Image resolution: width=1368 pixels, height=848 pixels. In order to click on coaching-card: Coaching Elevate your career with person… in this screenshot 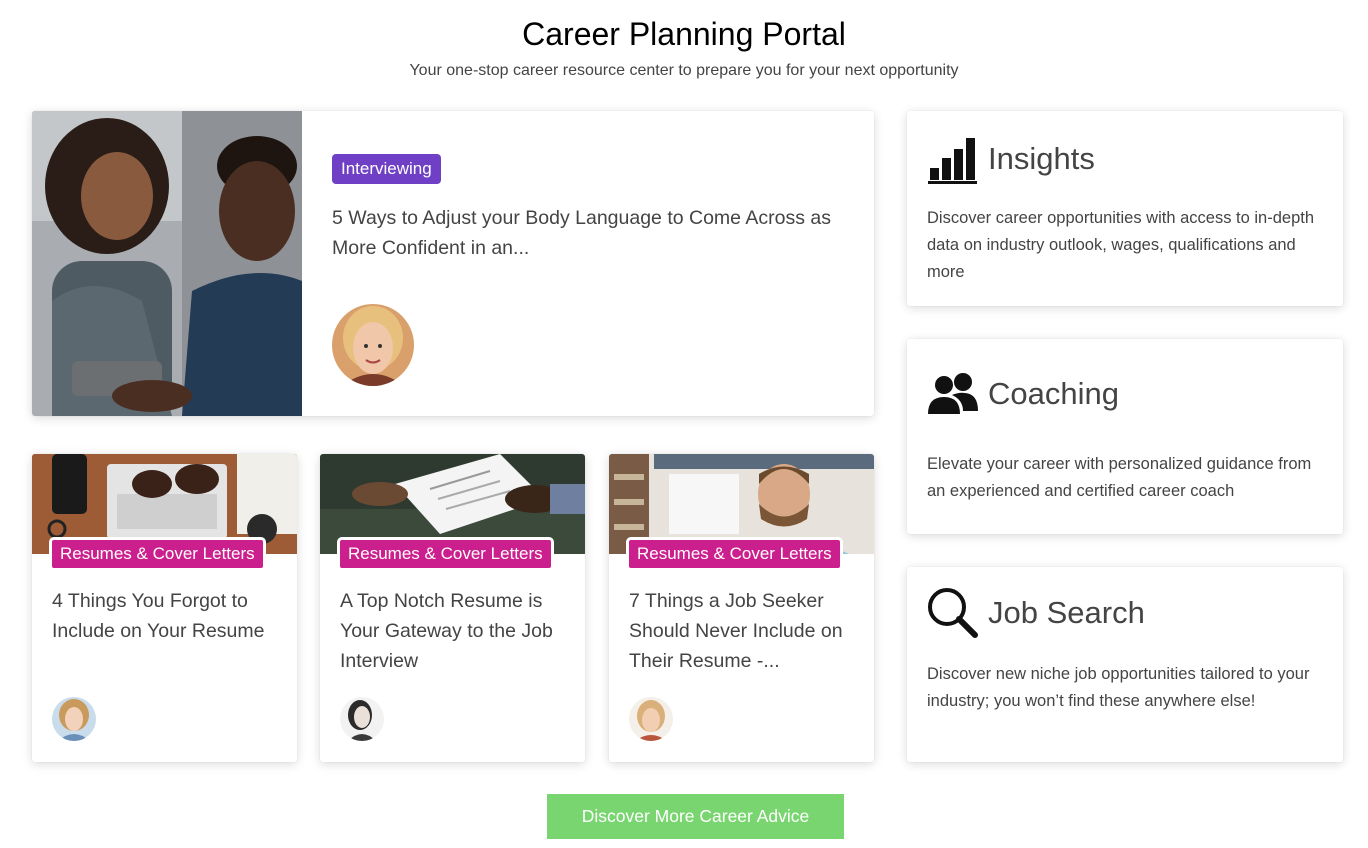, I will do `click(1125, 436)`.